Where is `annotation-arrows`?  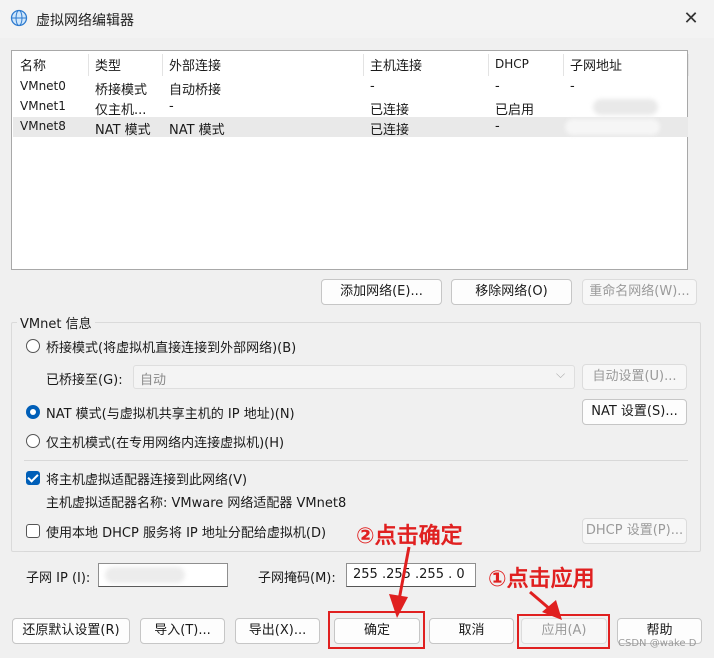 annotation-arrows is located at coordinates (475, 583).